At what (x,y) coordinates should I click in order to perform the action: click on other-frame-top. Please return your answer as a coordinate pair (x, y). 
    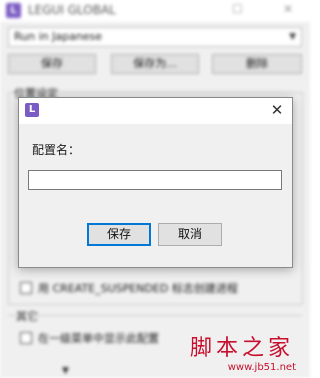
    Looking at the image, I should click on (155, 315).